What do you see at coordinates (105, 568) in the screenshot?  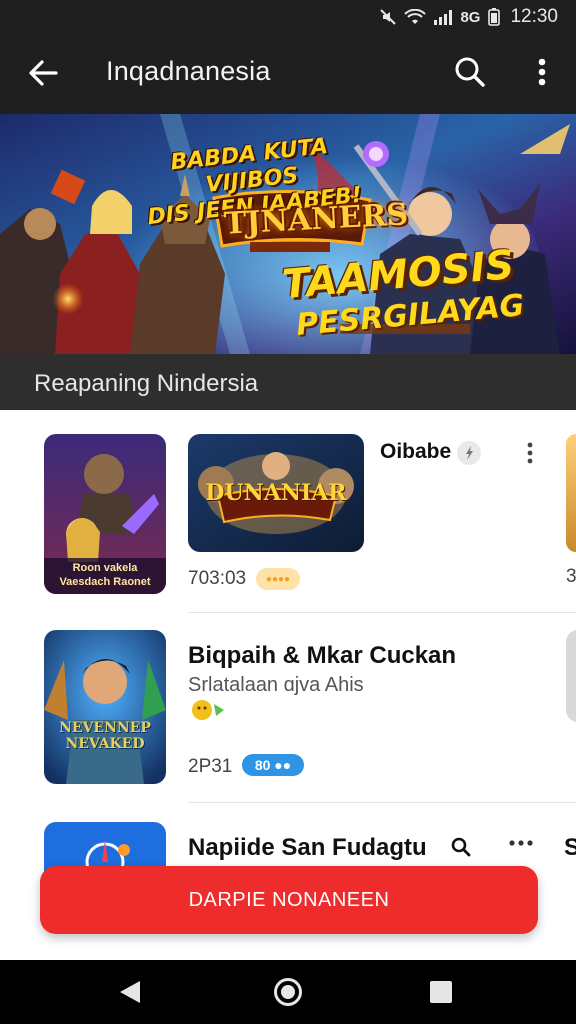 I see `thumbnail-caption-1: Roon vakela` at bounding box center [105, 568].